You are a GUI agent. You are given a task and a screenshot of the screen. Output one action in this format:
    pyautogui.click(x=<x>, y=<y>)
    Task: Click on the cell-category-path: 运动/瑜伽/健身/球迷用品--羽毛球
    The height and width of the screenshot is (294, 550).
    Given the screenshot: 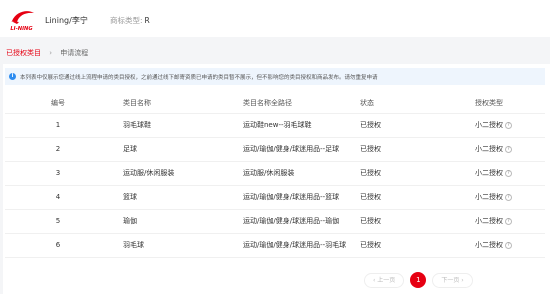 What is the action you would take?
    pyautogui.click(x=301, y=245)
    